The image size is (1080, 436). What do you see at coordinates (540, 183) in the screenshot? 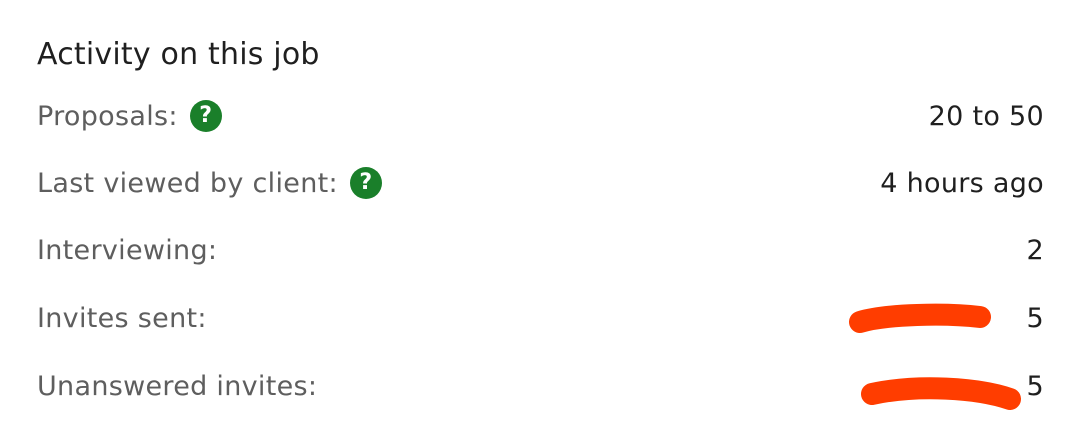
I see `last-viewed-row: Last viewed by client: ? 4 hours ago` at bounding box center [540, 183].